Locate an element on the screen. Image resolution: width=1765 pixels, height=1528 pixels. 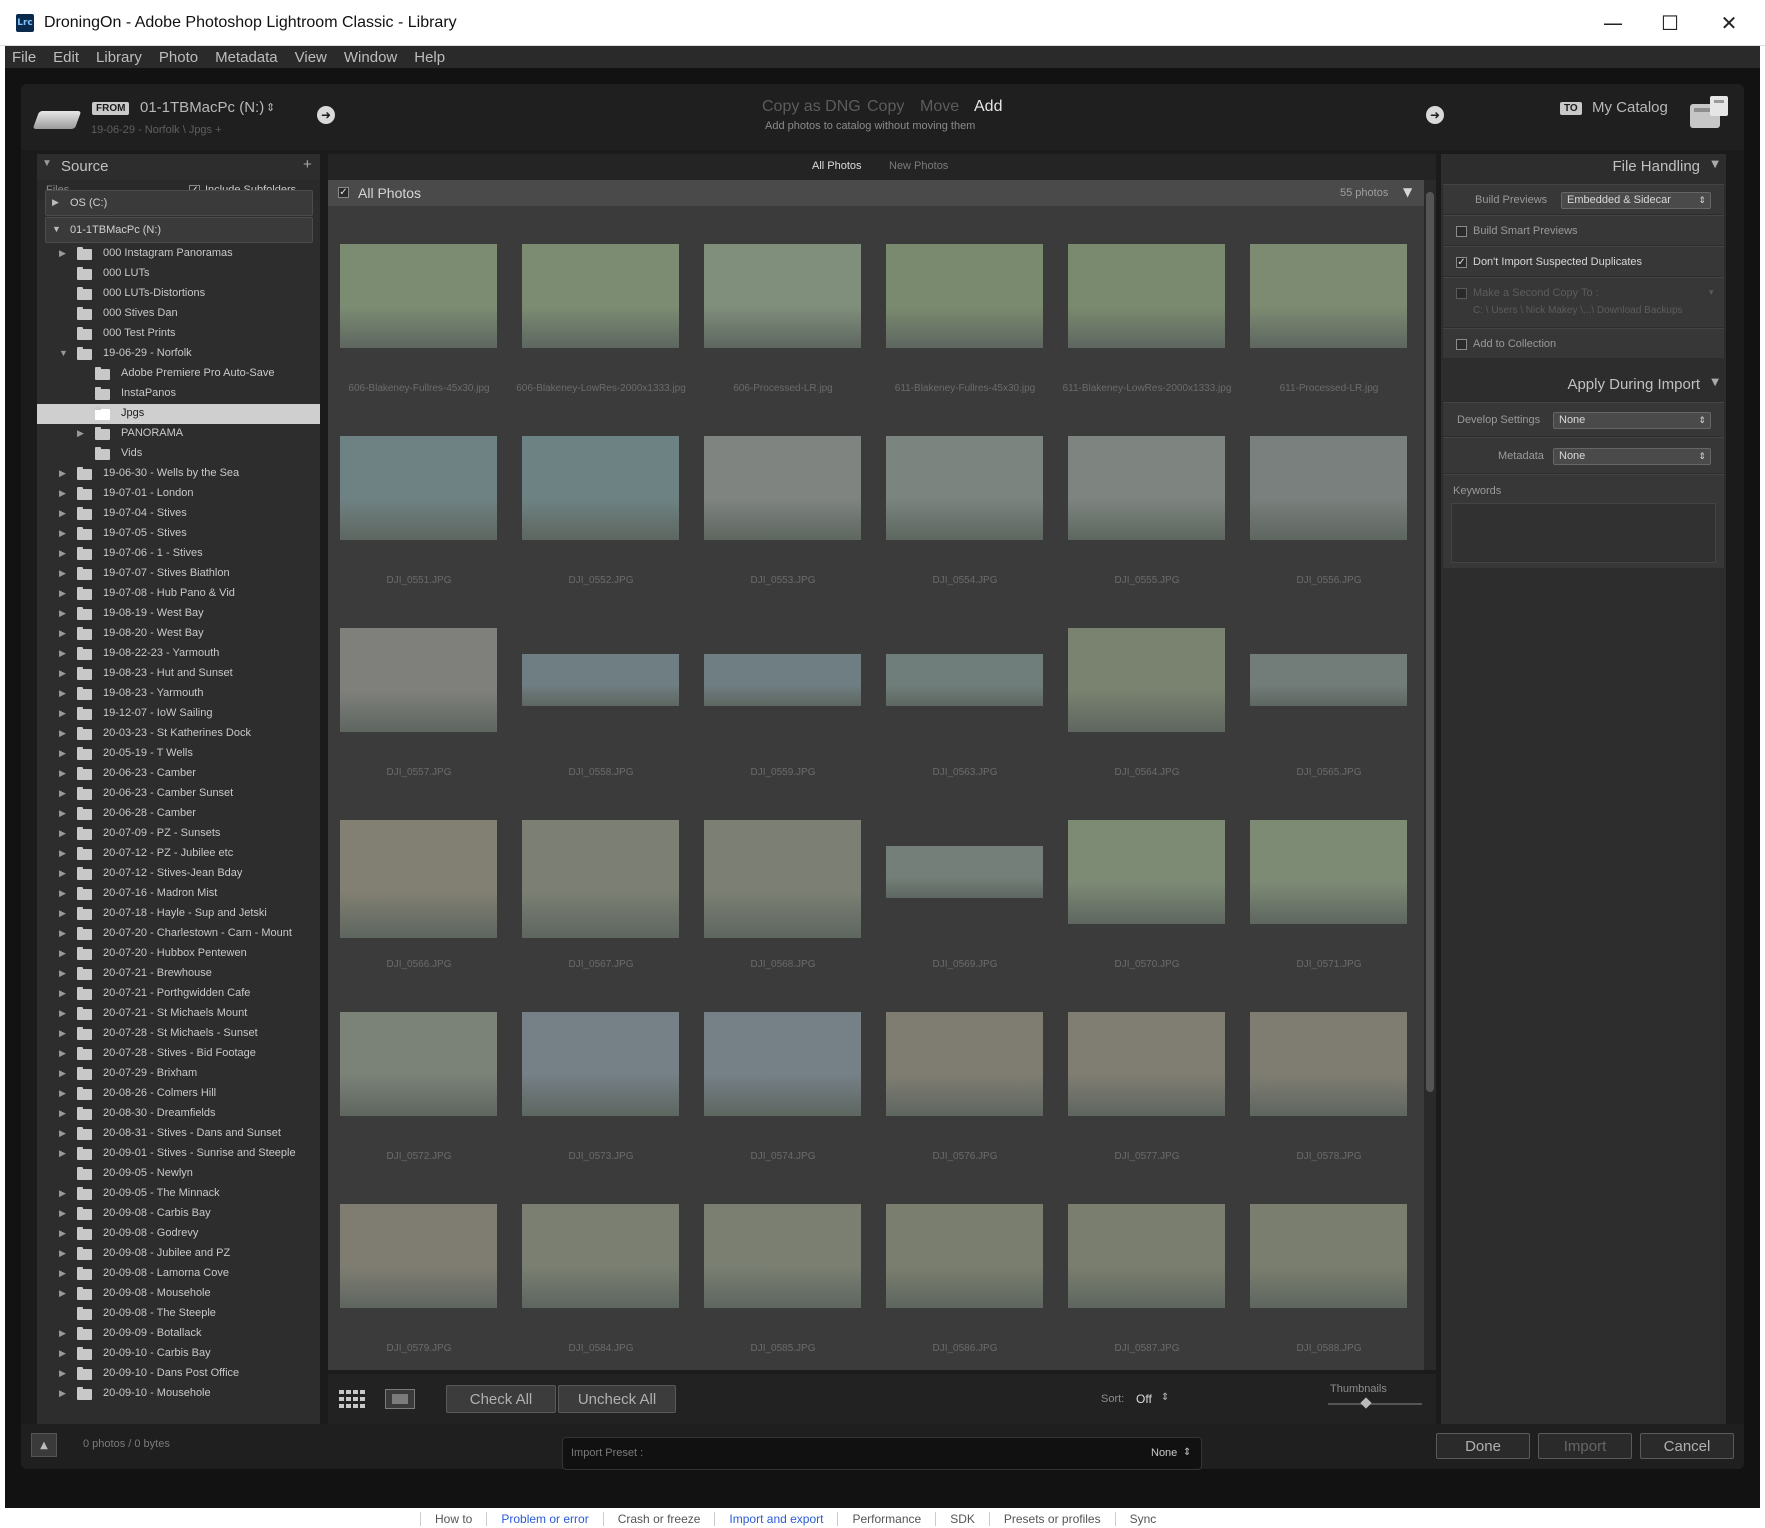
folder-row: ▶ 20-06-28 - Camber is located at coordinates (178, 814).